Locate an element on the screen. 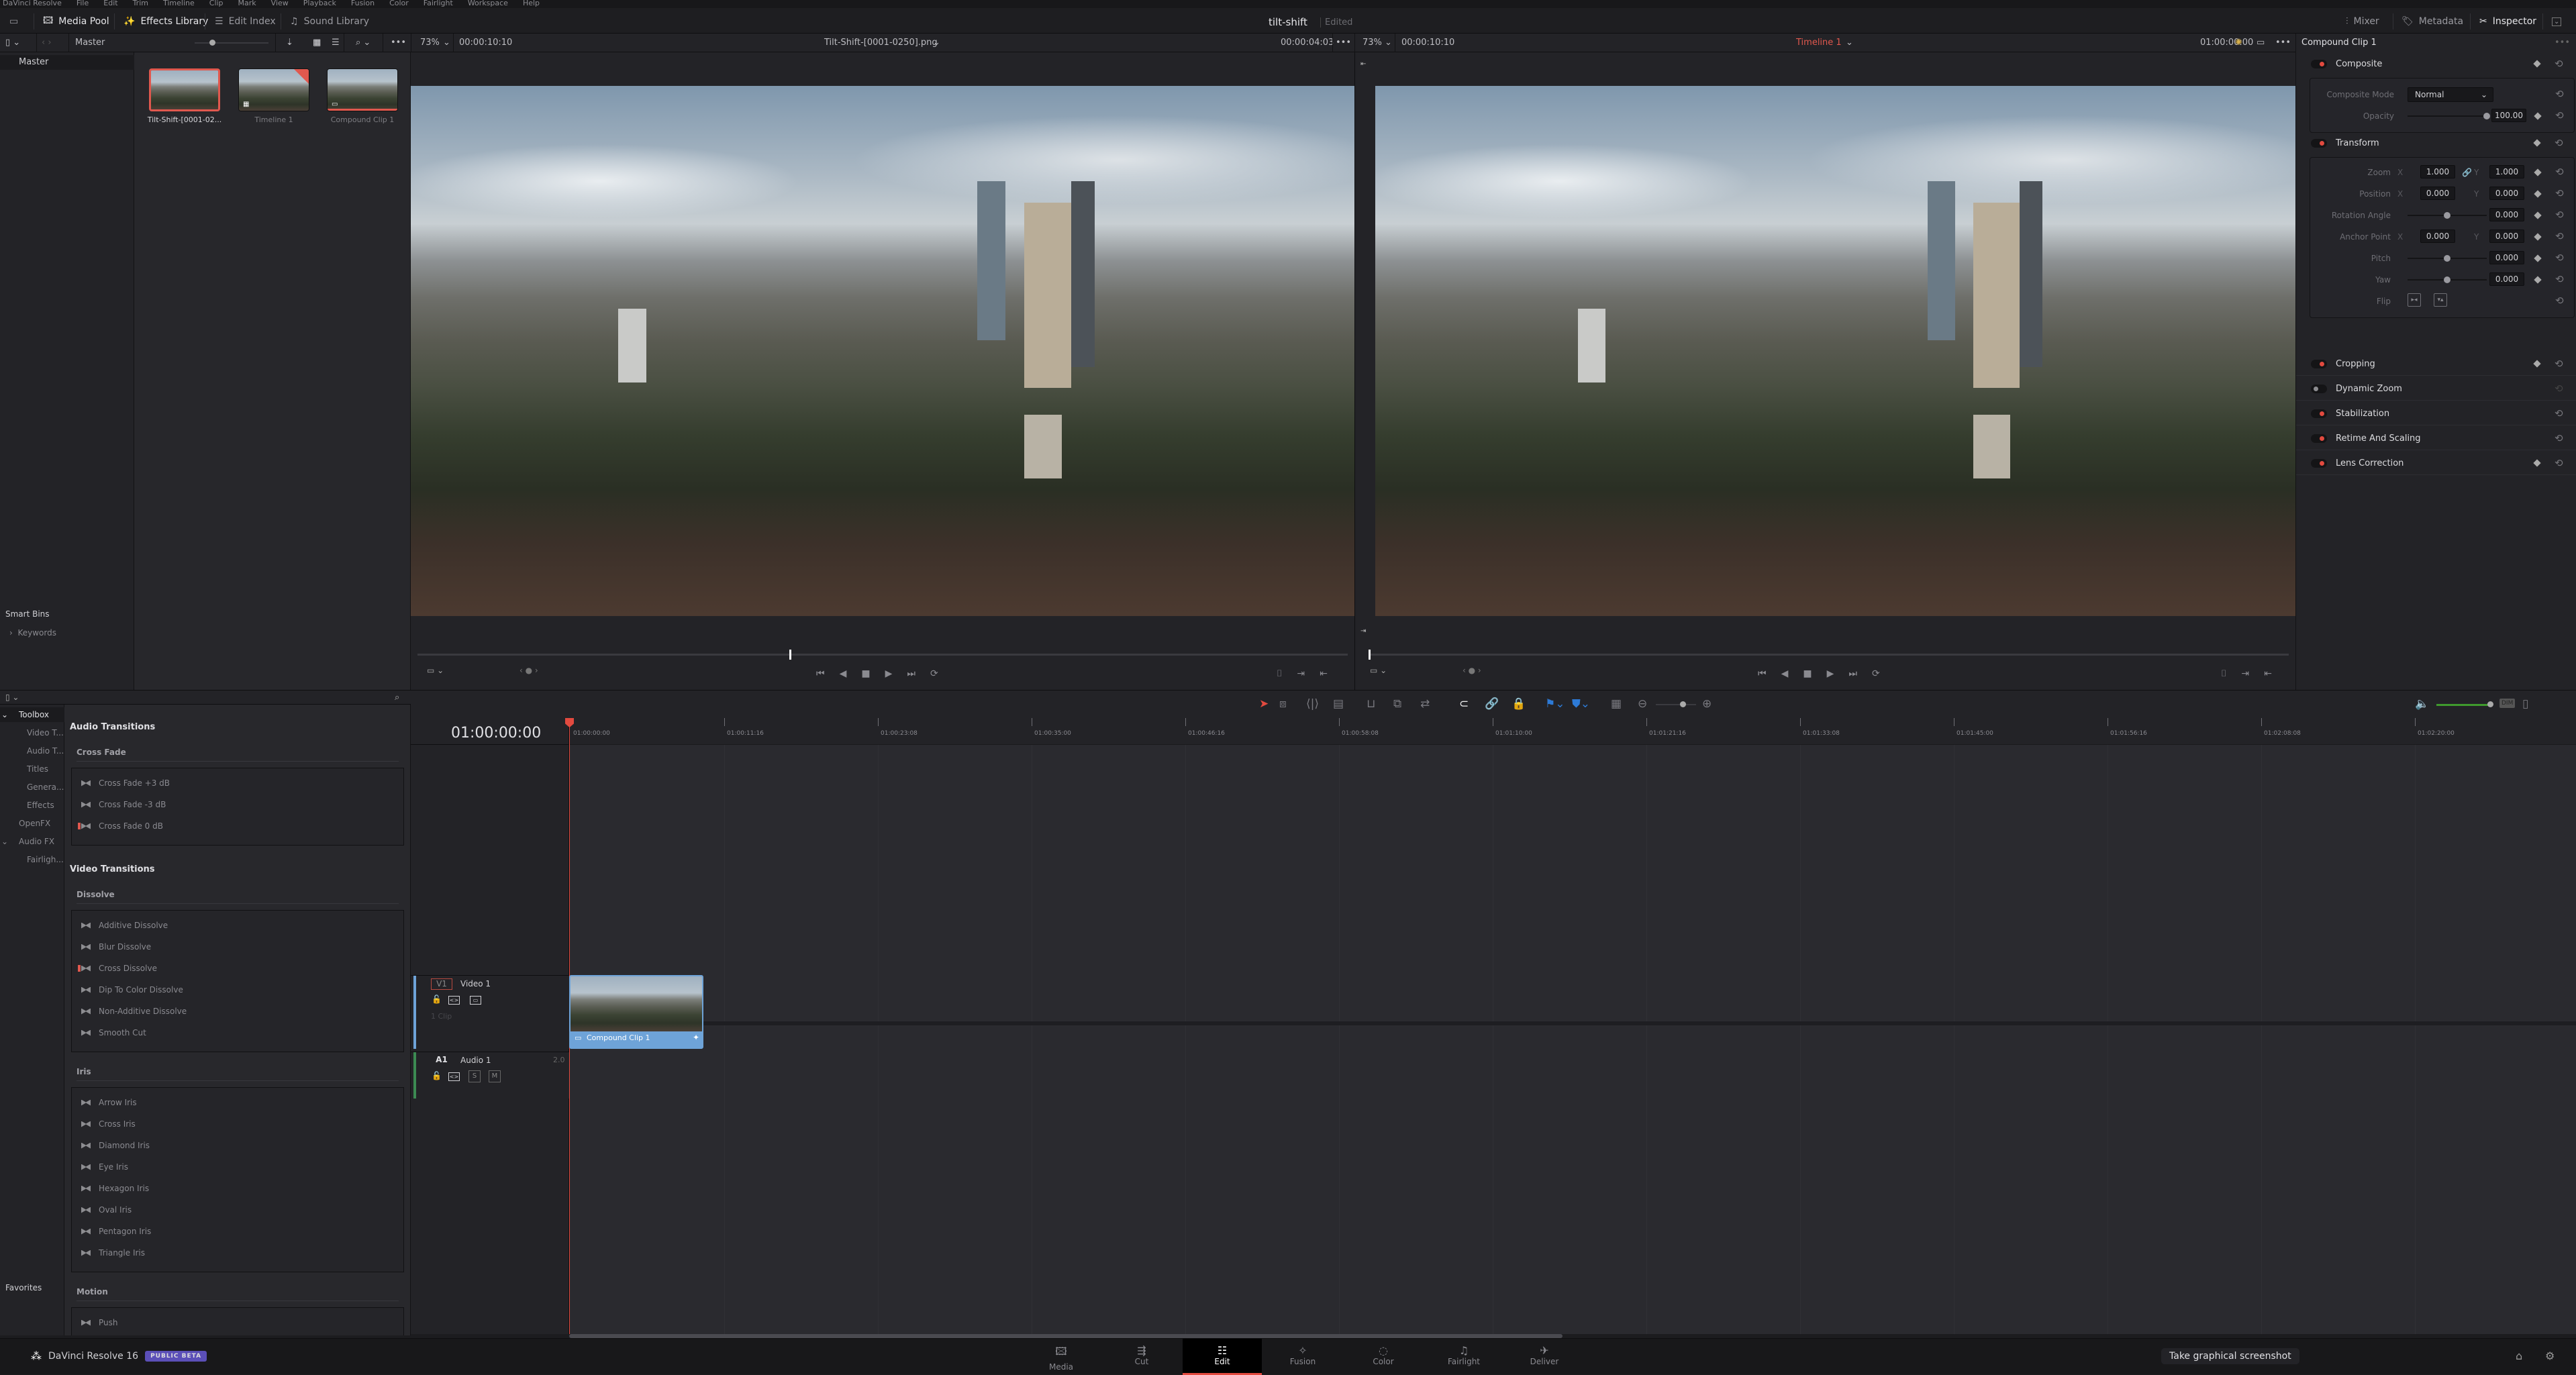 This screenshot has width=2576, height=1375. inspector-button: ✂ Inspector is located at coordinates (2507, 22).